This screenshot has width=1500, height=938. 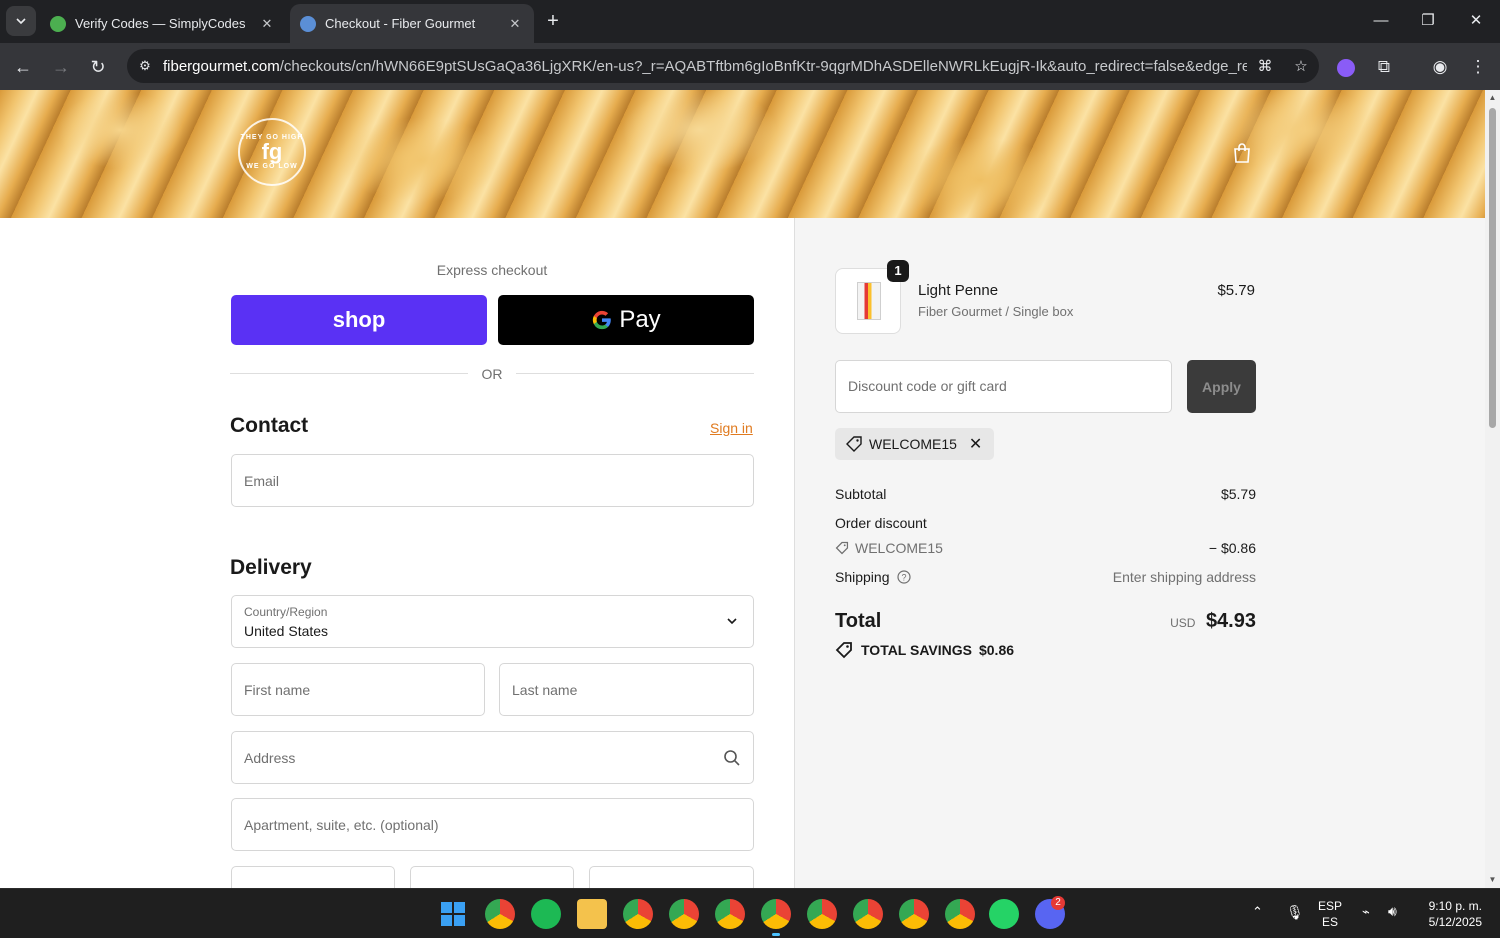 I want to click on windows-start-icon, so click(x=453, y=914).